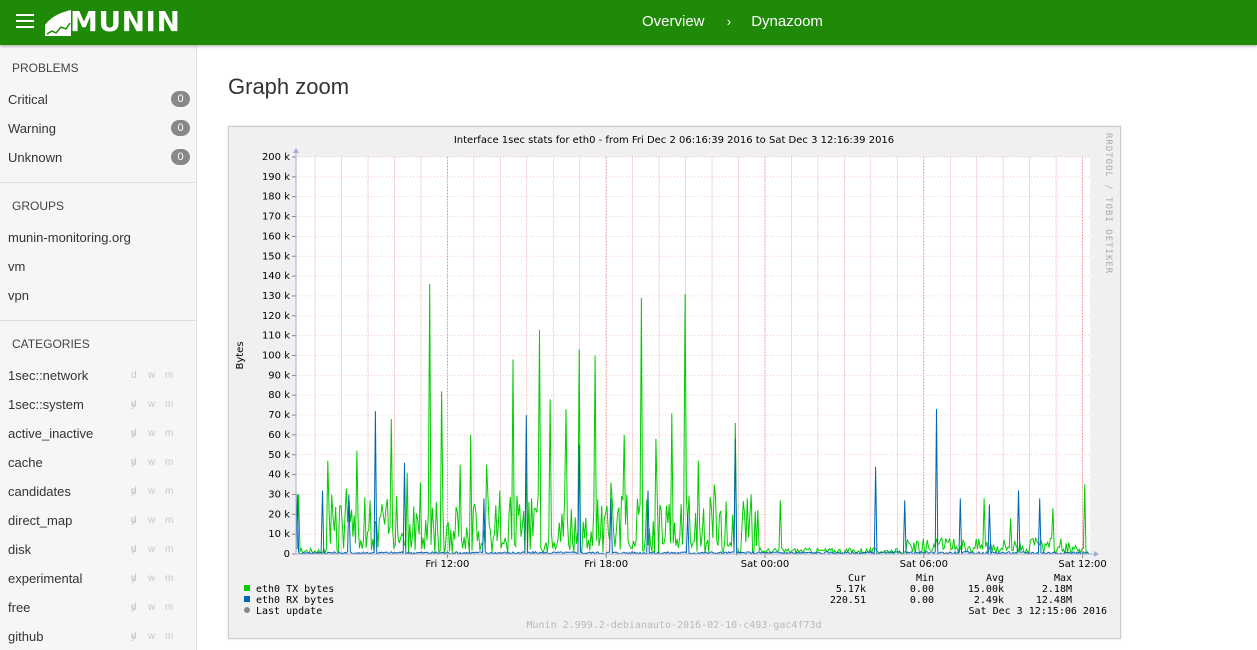 Image resolution: width=1257 pixels, height=650 pixels. What do you see at coordinates (276, 217) in the screenshot?
I see `y-tick-label: 170 k` at bounding box center [276, 217].